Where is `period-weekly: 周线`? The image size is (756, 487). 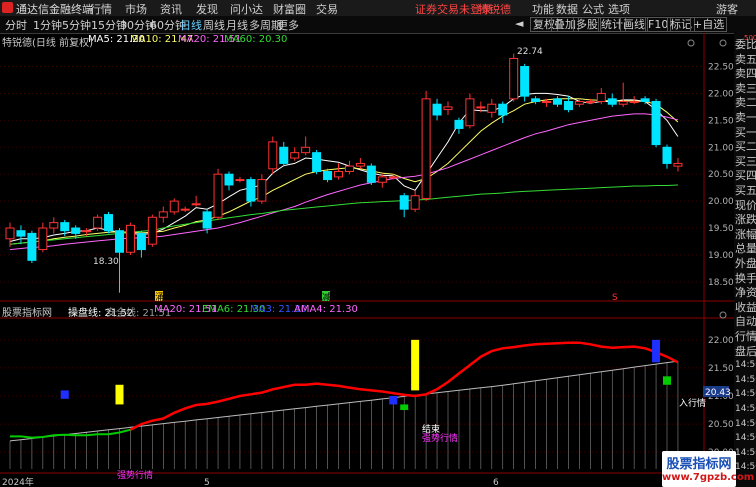 period-weekly: 周线 is located at coordinates (214, 25).